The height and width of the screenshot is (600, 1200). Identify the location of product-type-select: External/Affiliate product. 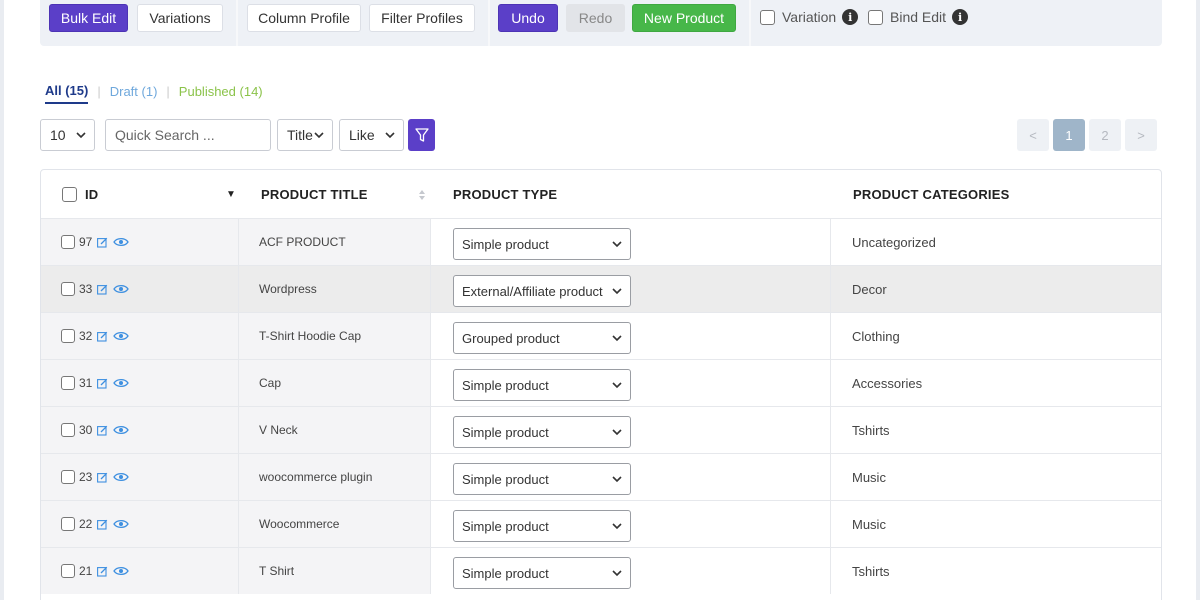
(542, 291).